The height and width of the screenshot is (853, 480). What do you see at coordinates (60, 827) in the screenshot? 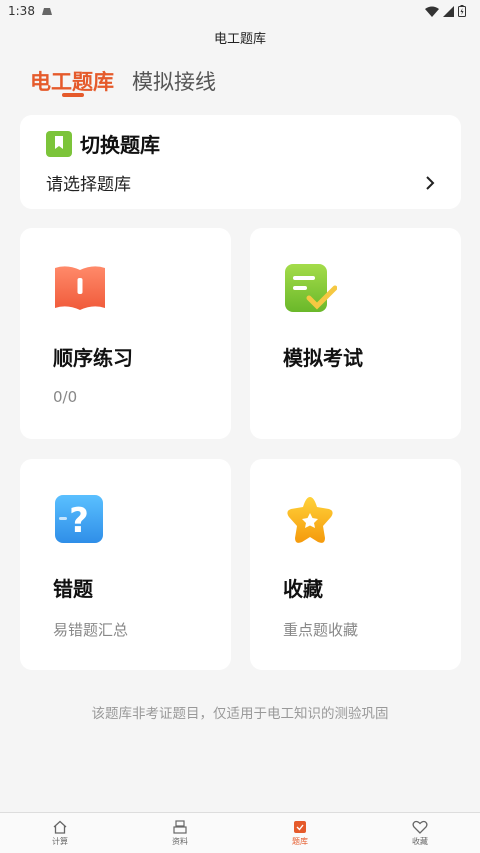
I see `home-icon` at bounding box center [60, 827].